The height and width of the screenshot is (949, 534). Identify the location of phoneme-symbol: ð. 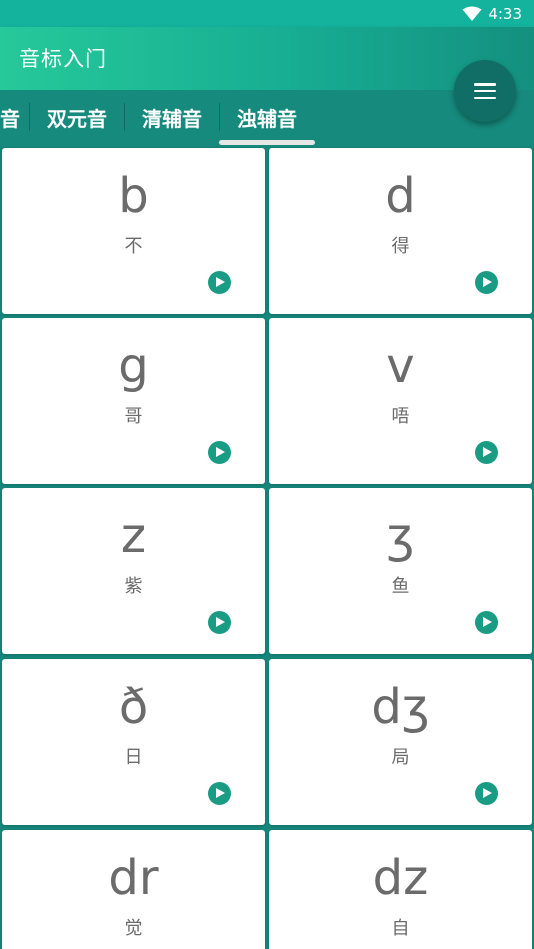
(133, 707).